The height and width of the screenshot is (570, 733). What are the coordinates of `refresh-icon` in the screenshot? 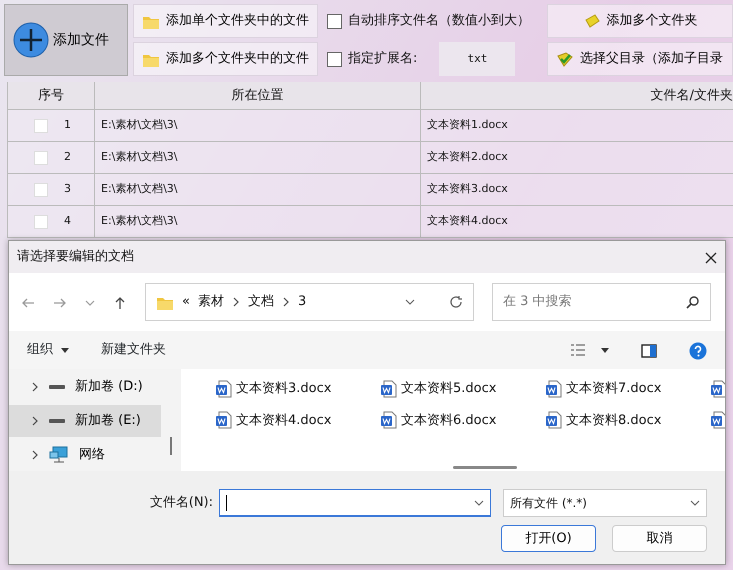 It's located at (456, 302).